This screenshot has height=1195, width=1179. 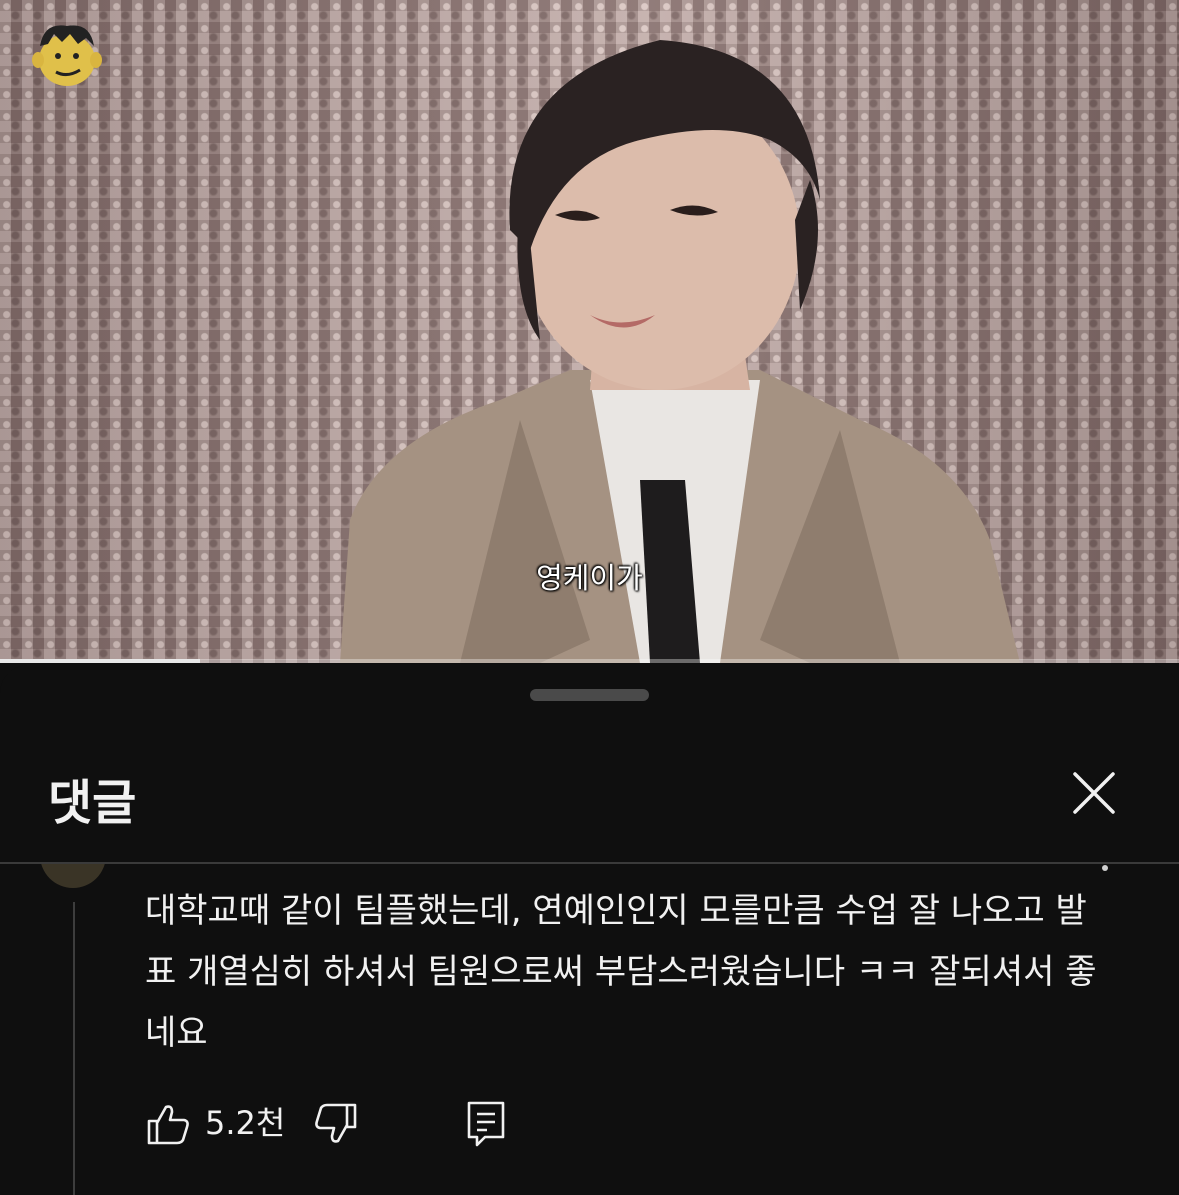 What do you see at coordinates (73, 876) in the screenshot?
I see `commenter-avatar` at bounding box center [73, 876].